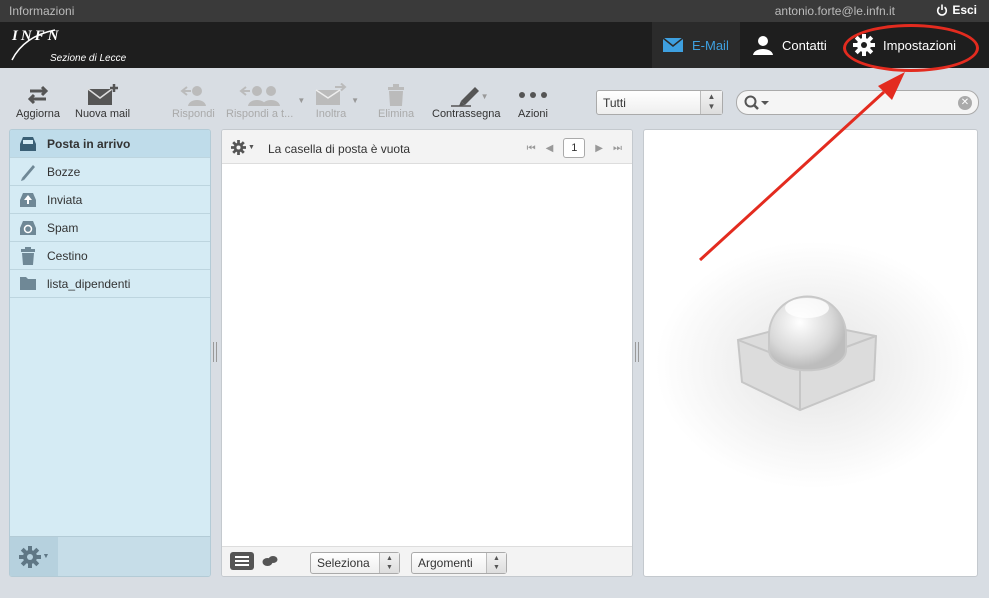 The image size is (989, 598). I want to click on reply-button: Rispondi, so click(193, 101).